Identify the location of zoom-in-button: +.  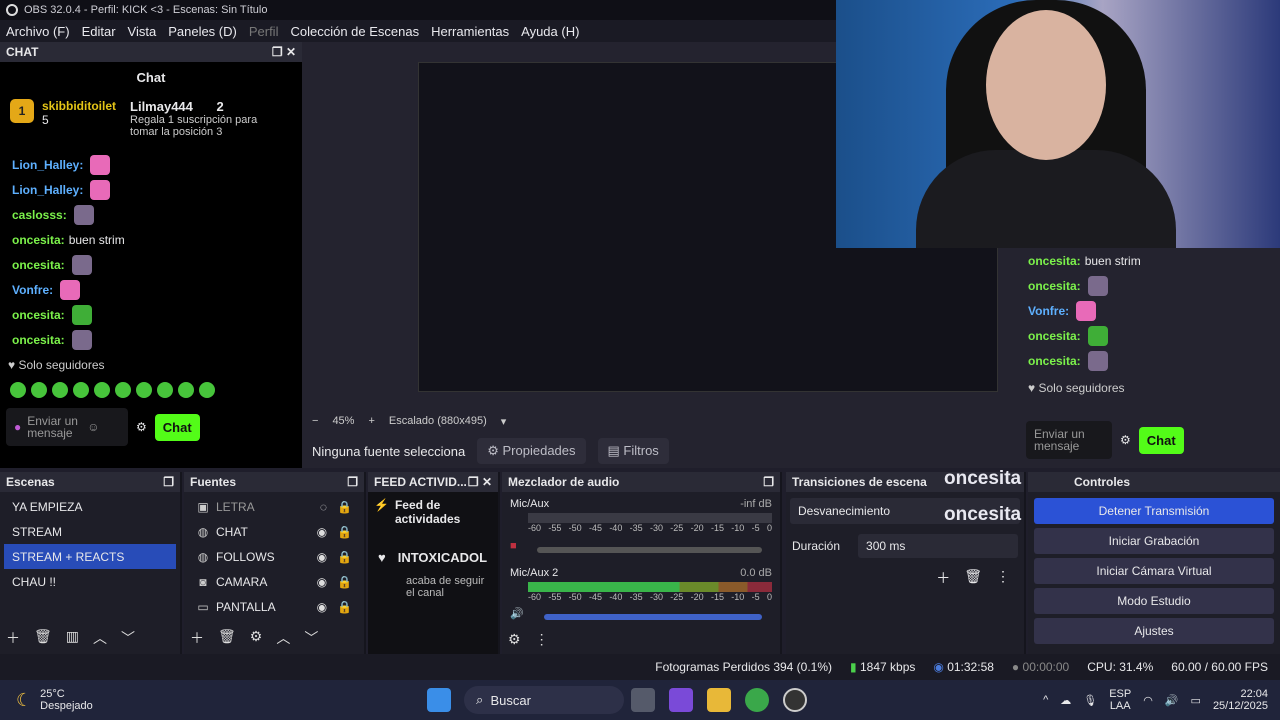
(371, 421).